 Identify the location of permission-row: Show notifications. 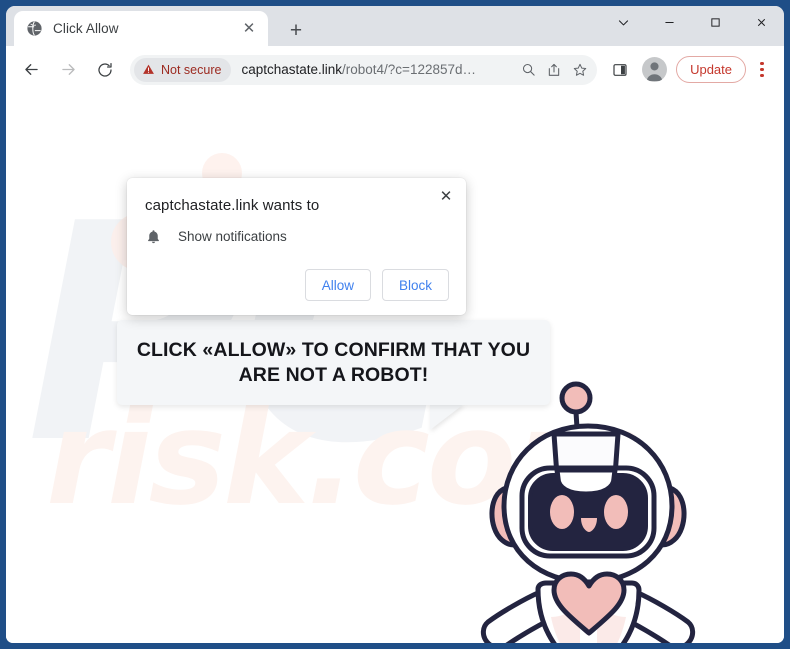
(216, 236).